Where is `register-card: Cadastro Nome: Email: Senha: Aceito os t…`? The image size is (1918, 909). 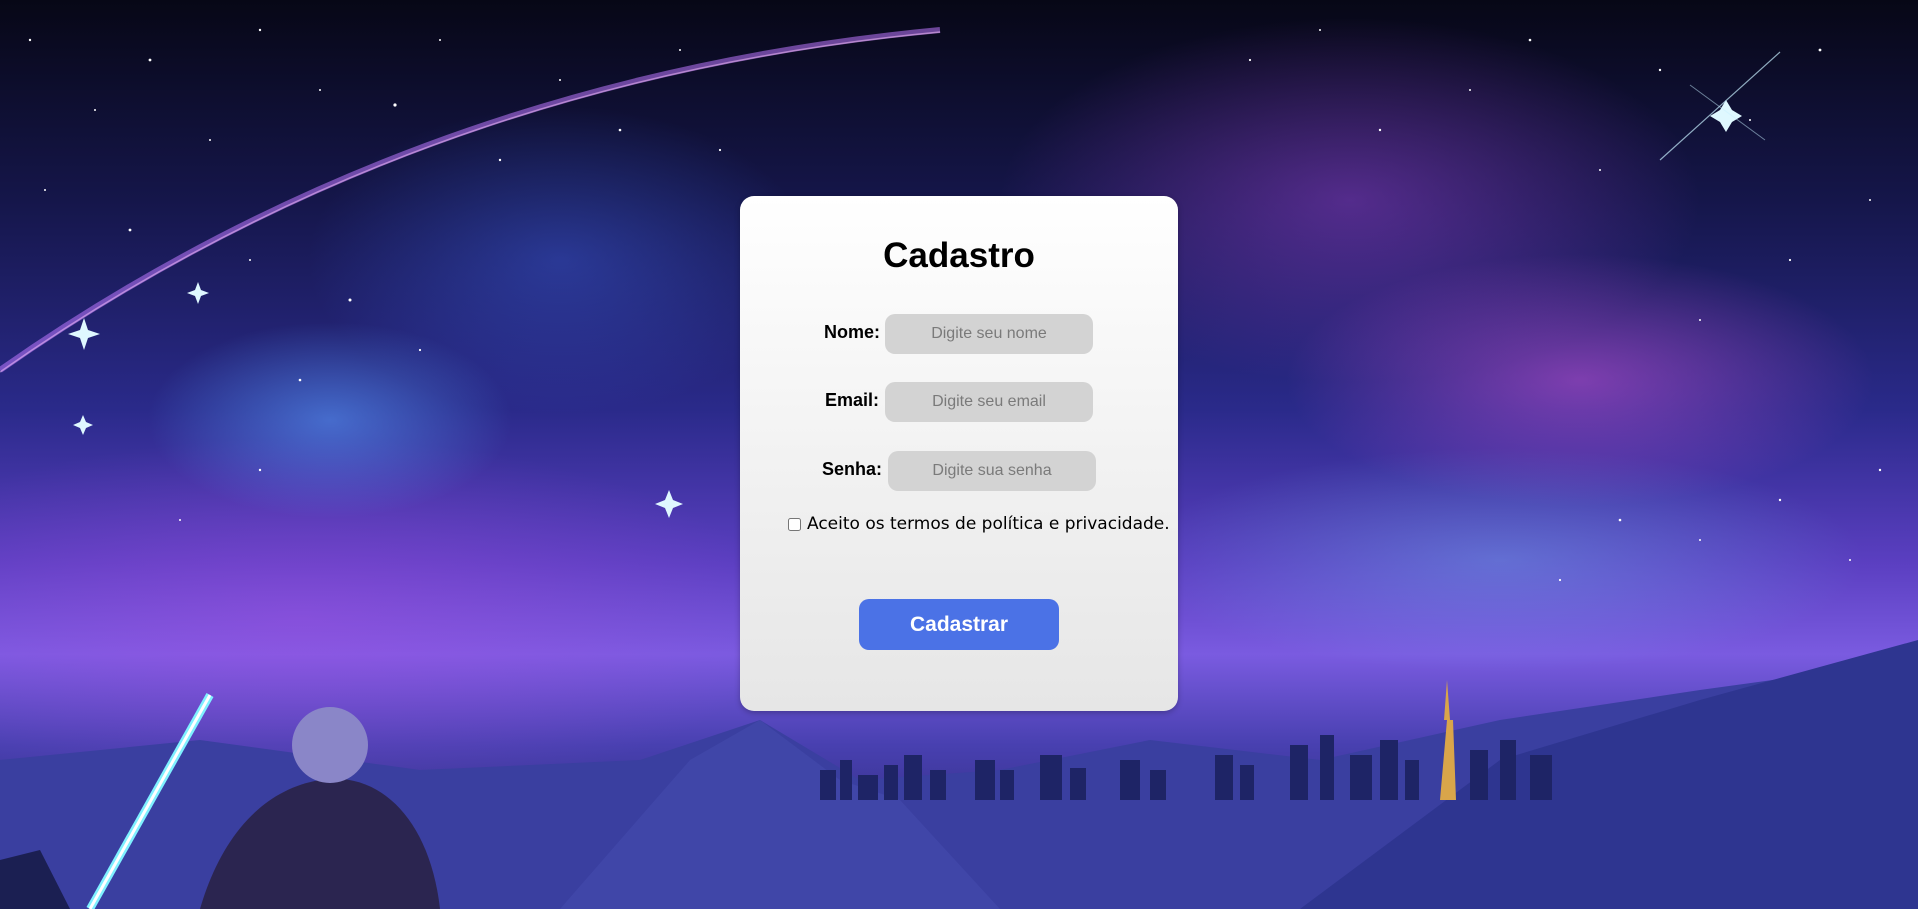 register-card: Cadastro Nome: Email: Senha: Aceito os t… is located at coordinates (959, 453).